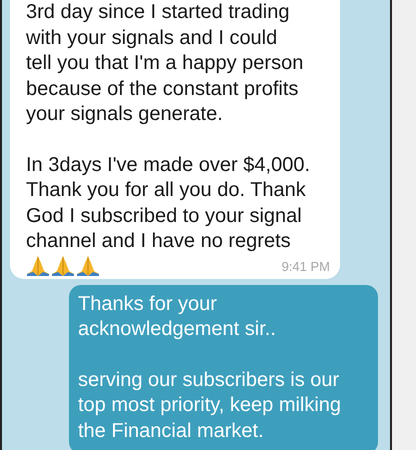 This screenshot has width=416, height=450. What do you see at coordinates (306, 267) in the screenshot?
I see `message-time: 9:41 PM` at bounding box center [306, 267].